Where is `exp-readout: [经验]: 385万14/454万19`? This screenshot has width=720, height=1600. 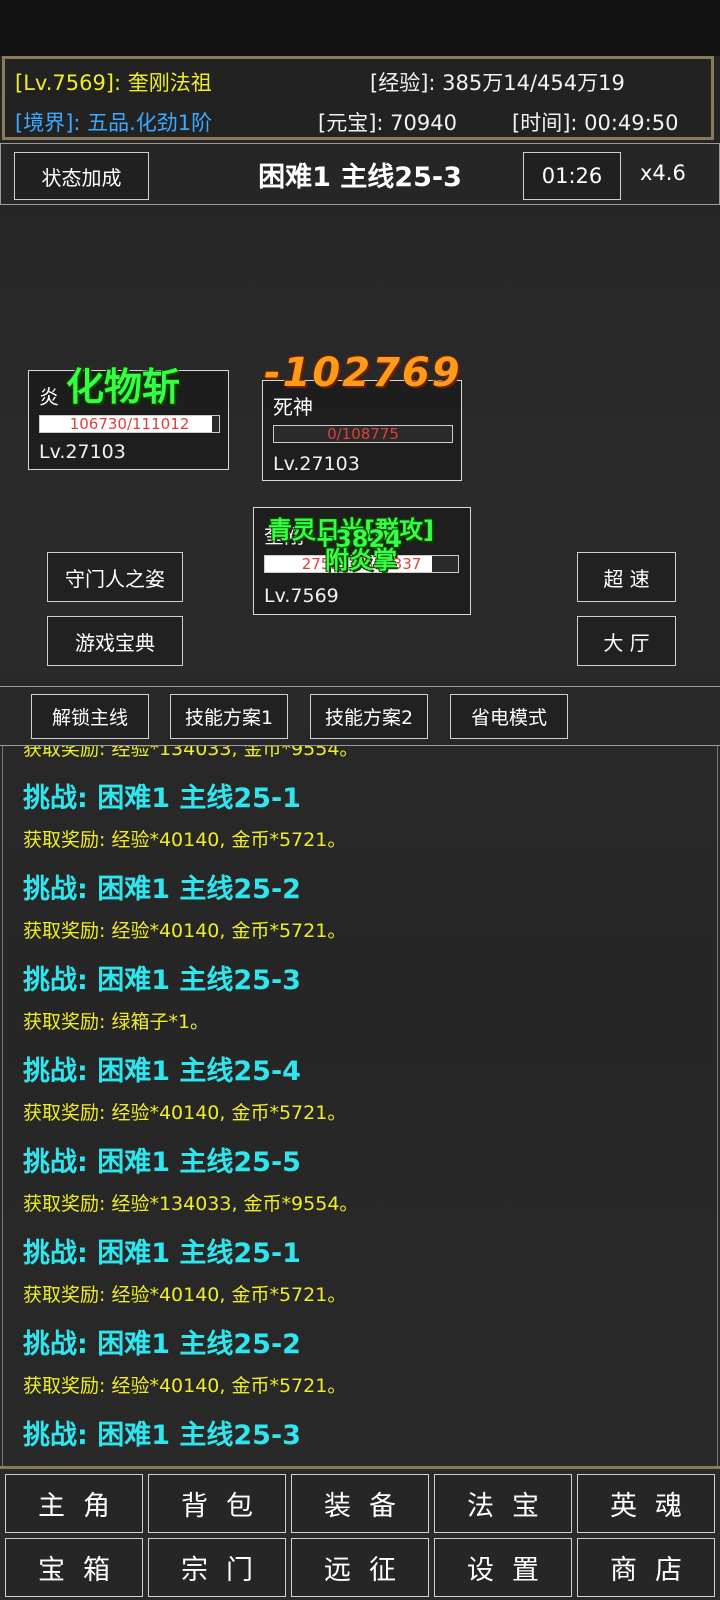
exp-readout: [经验]: 385万14/454万19 is located at coordinates (497, 83).